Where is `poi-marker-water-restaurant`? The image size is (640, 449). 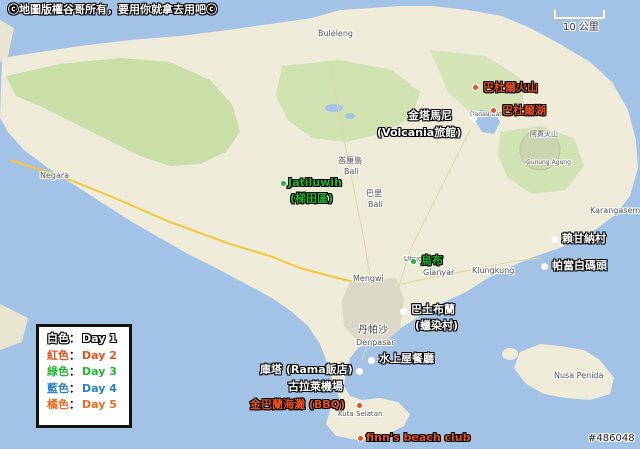 poi-marker-water-restaurant is located at coordinates (371, 360).